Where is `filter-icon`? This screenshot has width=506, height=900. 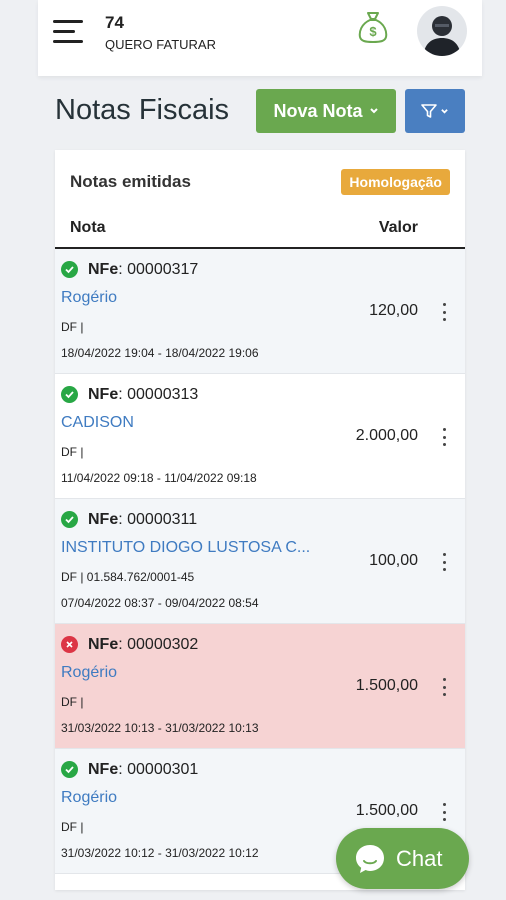
filter-icon is located at coordinates (429, 111).